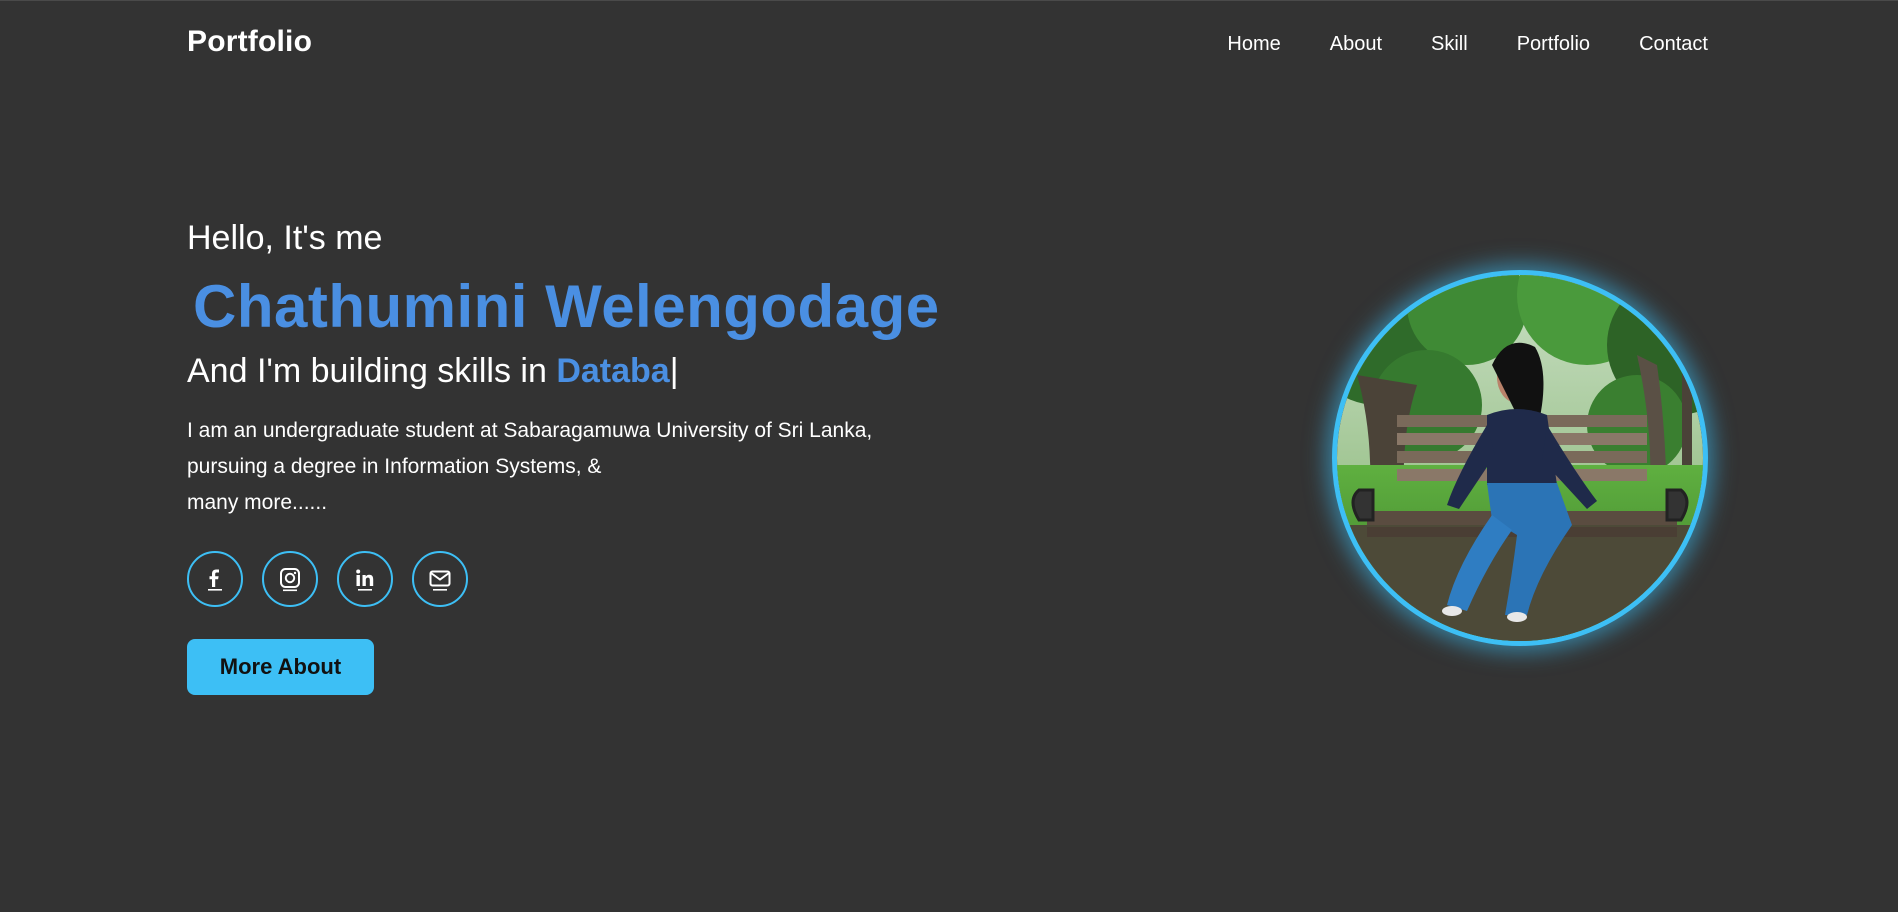 Image resolution: width=1898 pixels, height=912 pixels. What do you see at coordinates (674, 371) in the screenshot?
I see `typing-caret: |` at bounding box center [674, 371].